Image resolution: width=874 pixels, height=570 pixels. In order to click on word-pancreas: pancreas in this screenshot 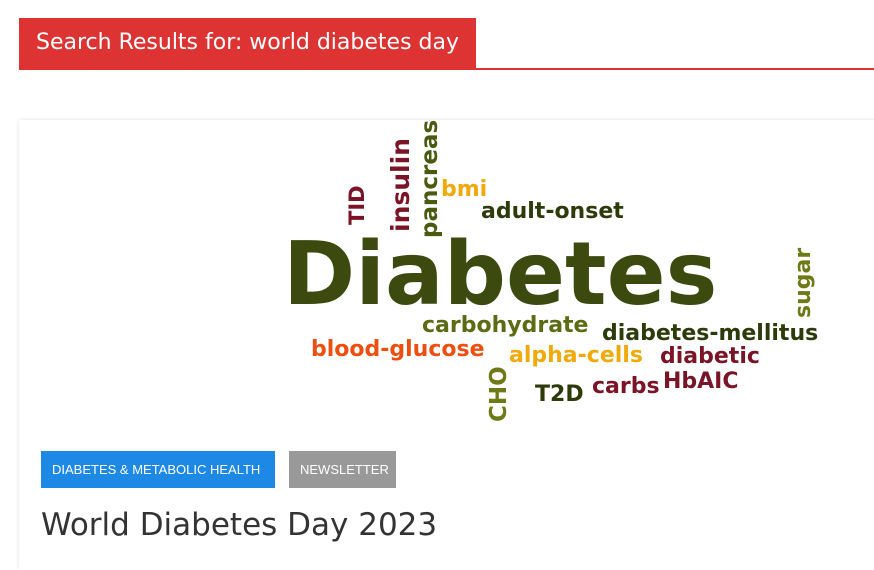, I will do `click(430, 179)`.